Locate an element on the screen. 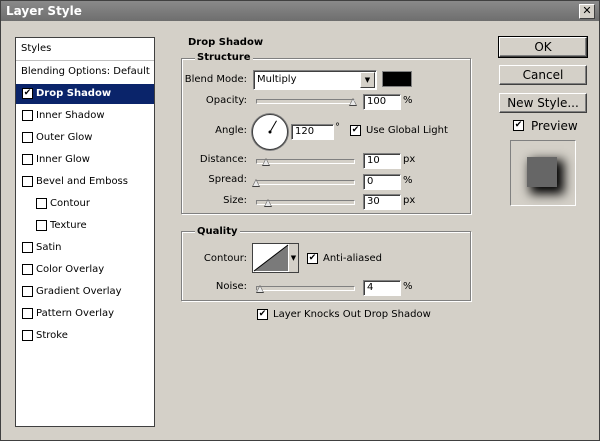 The image size is (600, 441). distance-slider-track is located at coordinates (305, 161).